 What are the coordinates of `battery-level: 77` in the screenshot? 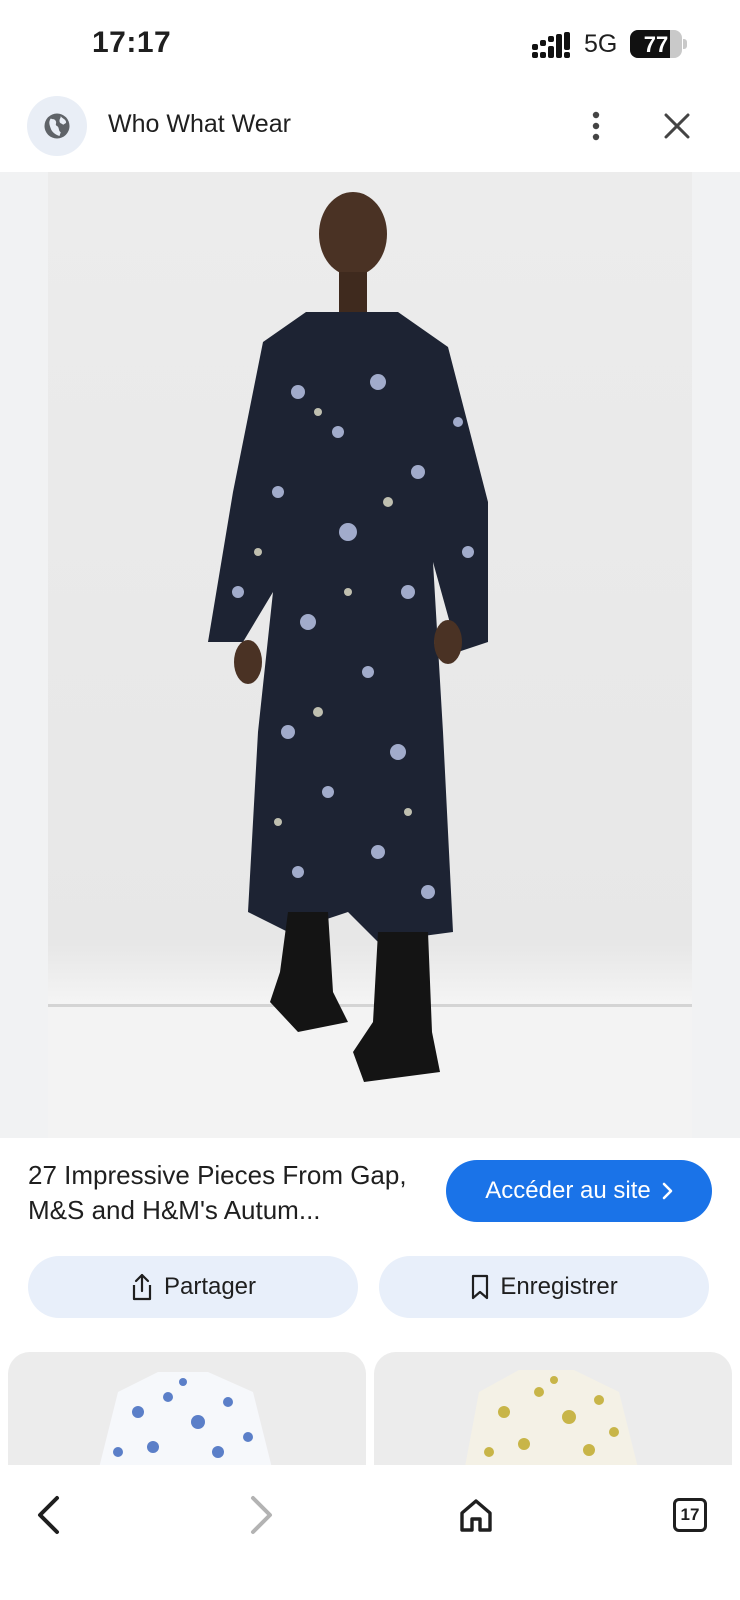 It's located at (656, 44).